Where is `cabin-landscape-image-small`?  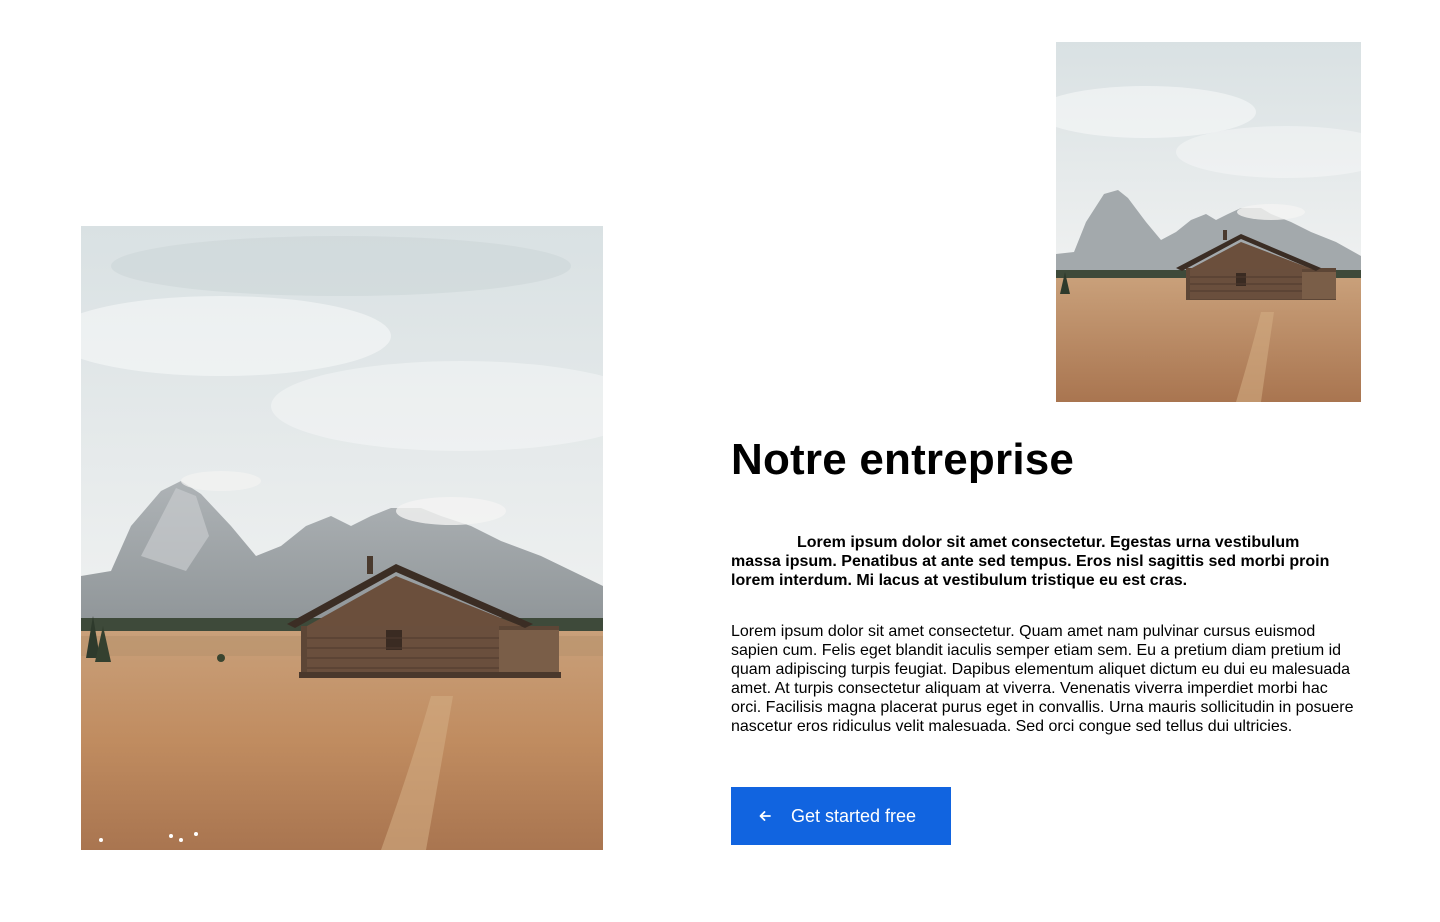
cabin-landscape-image-small is located at coordinates (1208, 222).